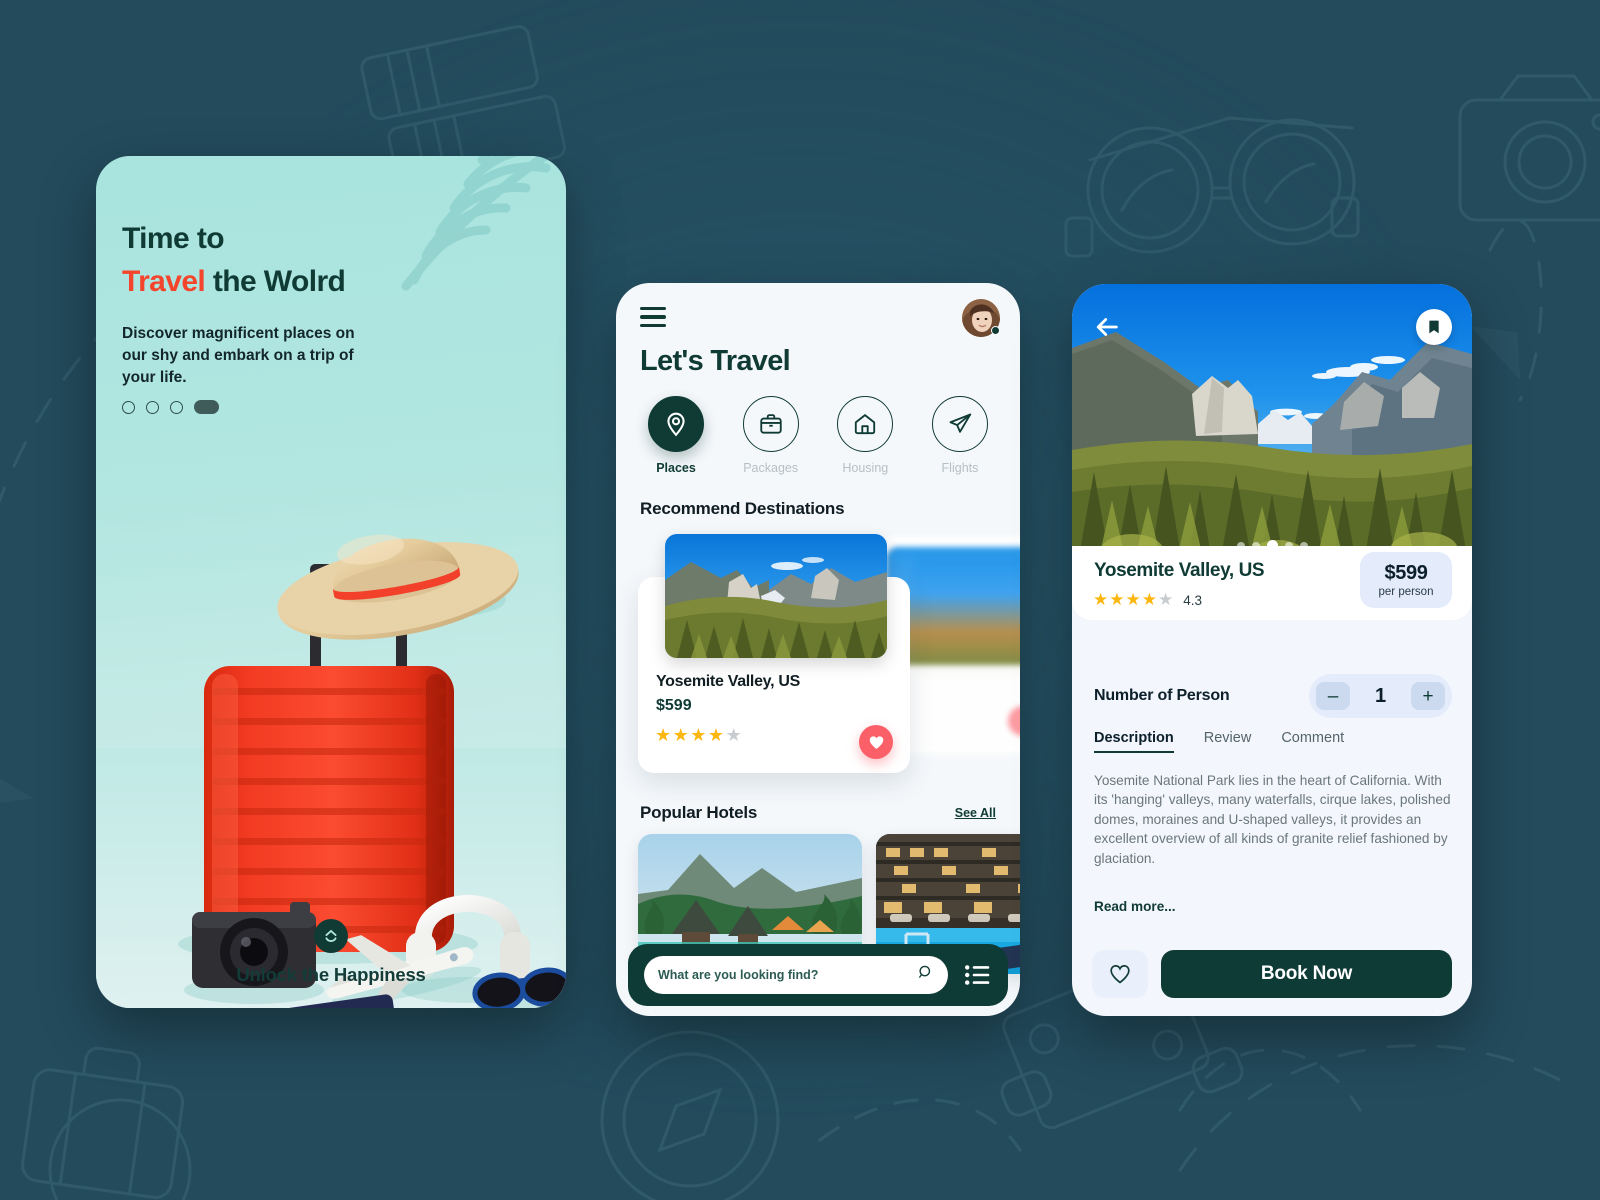  I want to click on price-amount: $599, so click(1406, 573).